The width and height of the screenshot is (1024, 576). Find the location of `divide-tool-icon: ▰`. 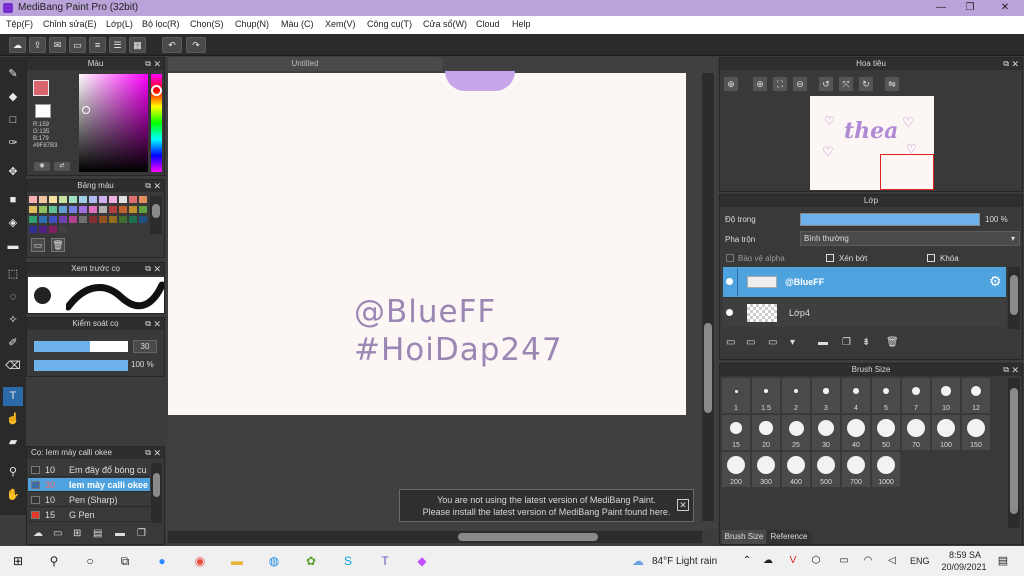

divide-tool-icon: ▰ is located at coordinates (13, 442).